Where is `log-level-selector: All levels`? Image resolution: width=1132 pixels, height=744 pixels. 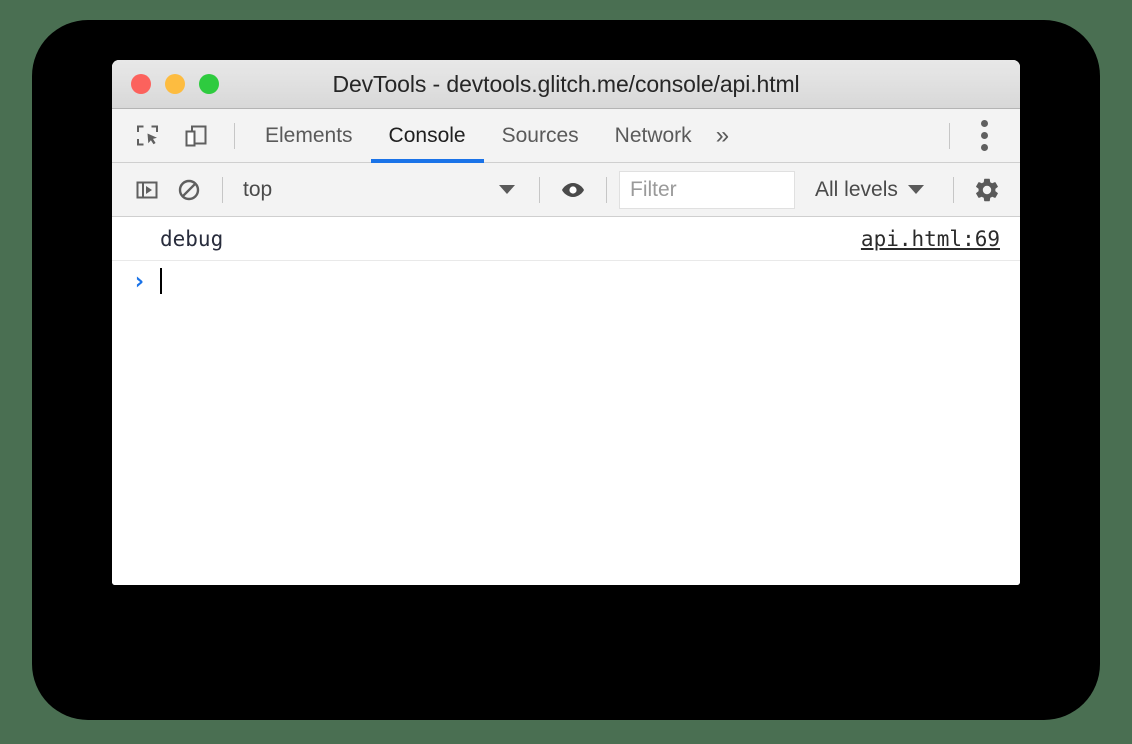 log-level-selector: All levels is located at coordinates (869, 190).